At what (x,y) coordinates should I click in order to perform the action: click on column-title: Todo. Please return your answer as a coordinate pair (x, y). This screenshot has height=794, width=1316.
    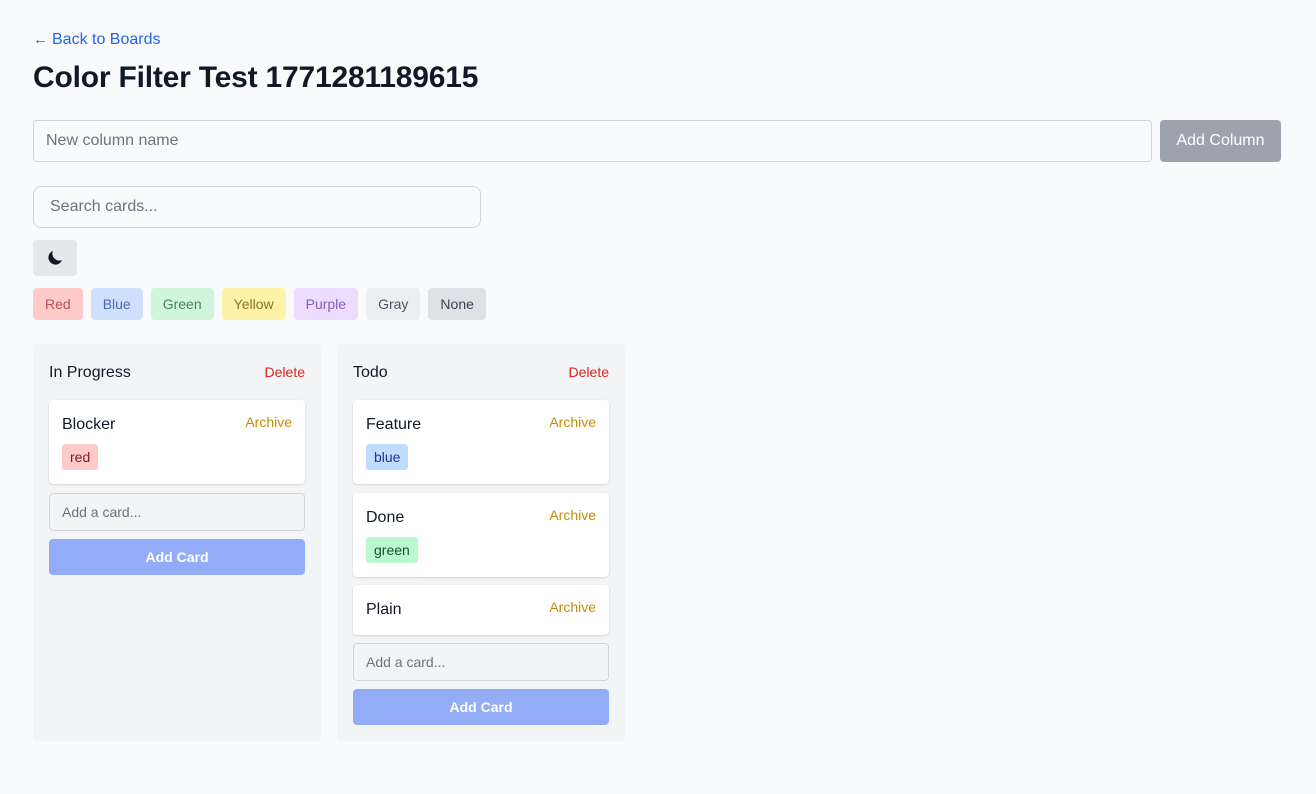
    Looking at the image, I should click on (370, 372).